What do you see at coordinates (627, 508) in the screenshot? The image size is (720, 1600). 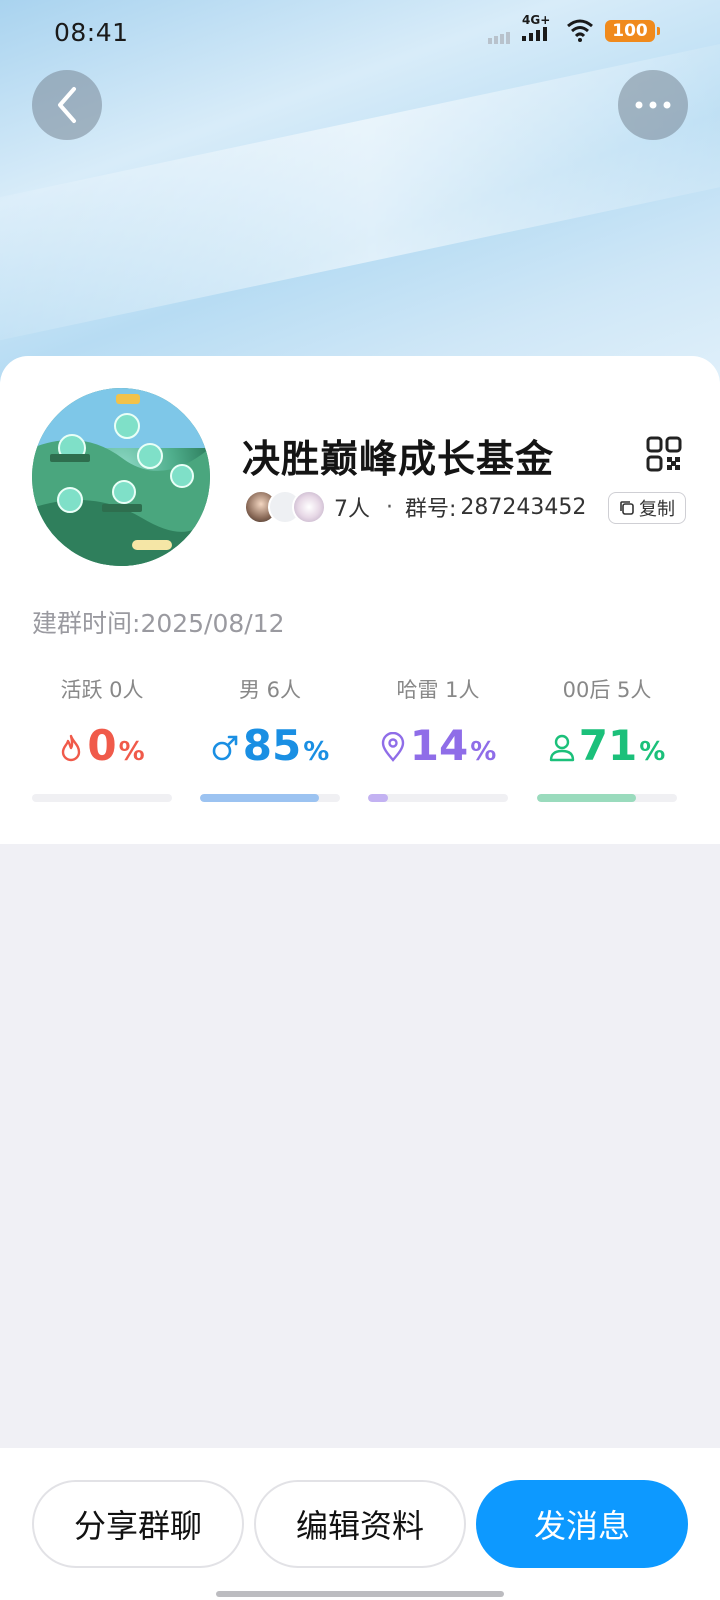 I see `copy-icon` at bounding box center [627, 508].